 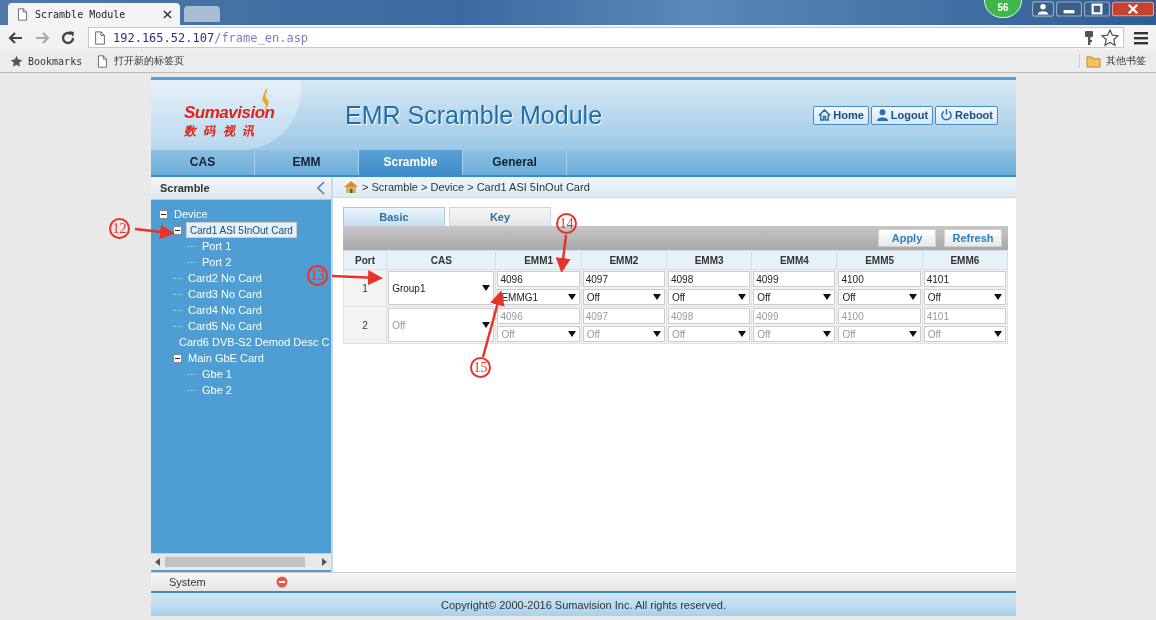 What do you see at coordinates (566, 223) in the screenshot?
I see `callout-number: 14` at bounding box center [566, 223].